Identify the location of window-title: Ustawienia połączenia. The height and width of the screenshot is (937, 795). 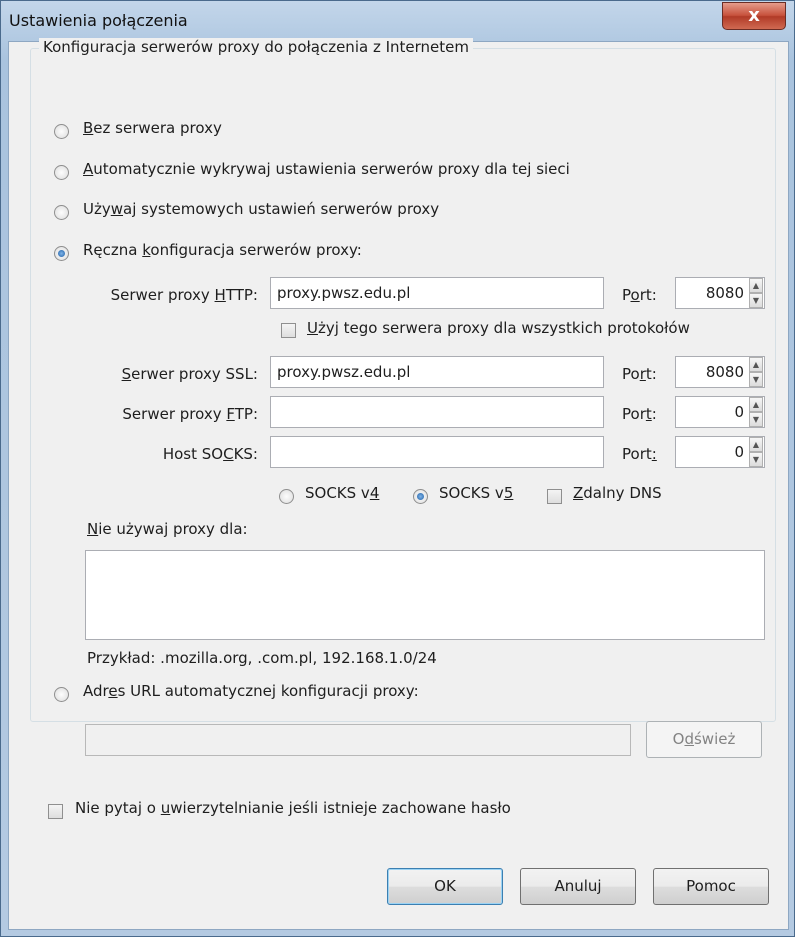
(98, 20).